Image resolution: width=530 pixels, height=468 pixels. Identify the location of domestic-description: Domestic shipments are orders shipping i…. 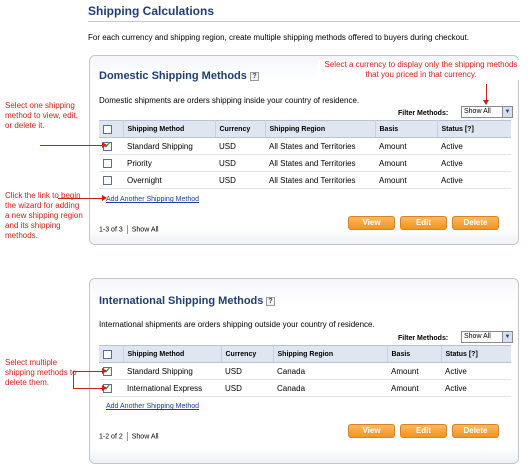
(229, 100).